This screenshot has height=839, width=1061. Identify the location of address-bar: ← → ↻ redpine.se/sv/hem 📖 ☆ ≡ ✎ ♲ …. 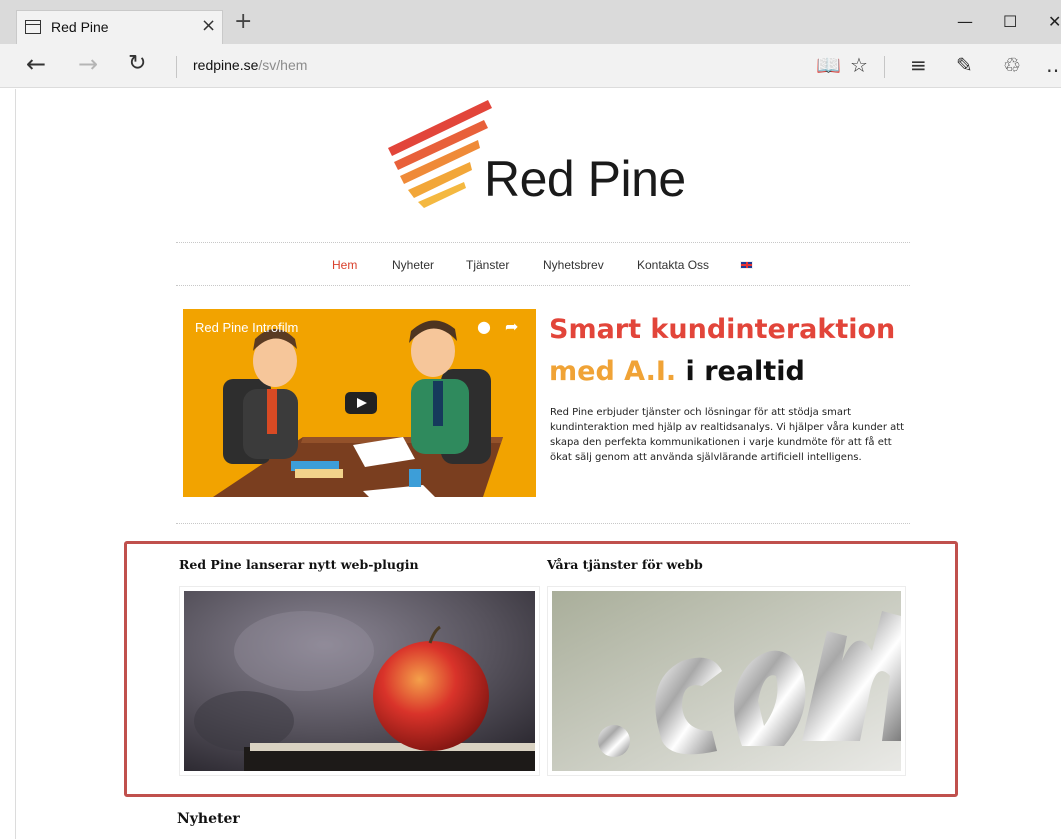
(530, 66).